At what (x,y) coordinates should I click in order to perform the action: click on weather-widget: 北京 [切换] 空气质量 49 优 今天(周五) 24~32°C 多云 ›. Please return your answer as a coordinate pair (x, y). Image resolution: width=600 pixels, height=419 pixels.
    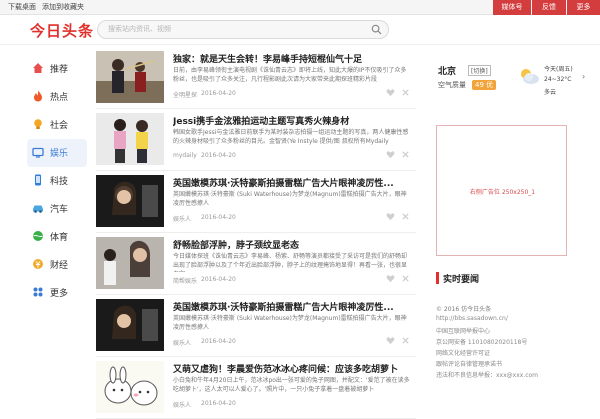
    Looking at the image, I should click on (510, 82).